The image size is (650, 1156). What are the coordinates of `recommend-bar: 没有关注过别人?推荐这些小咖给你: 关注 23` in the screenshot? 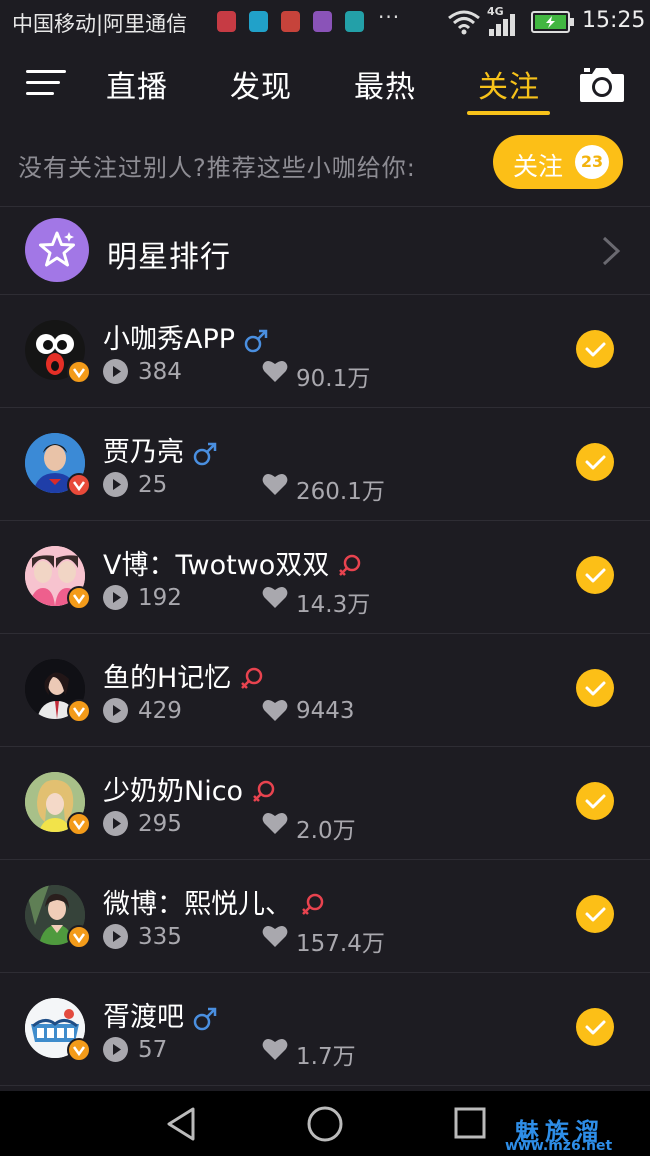 It's located at (325, 163).